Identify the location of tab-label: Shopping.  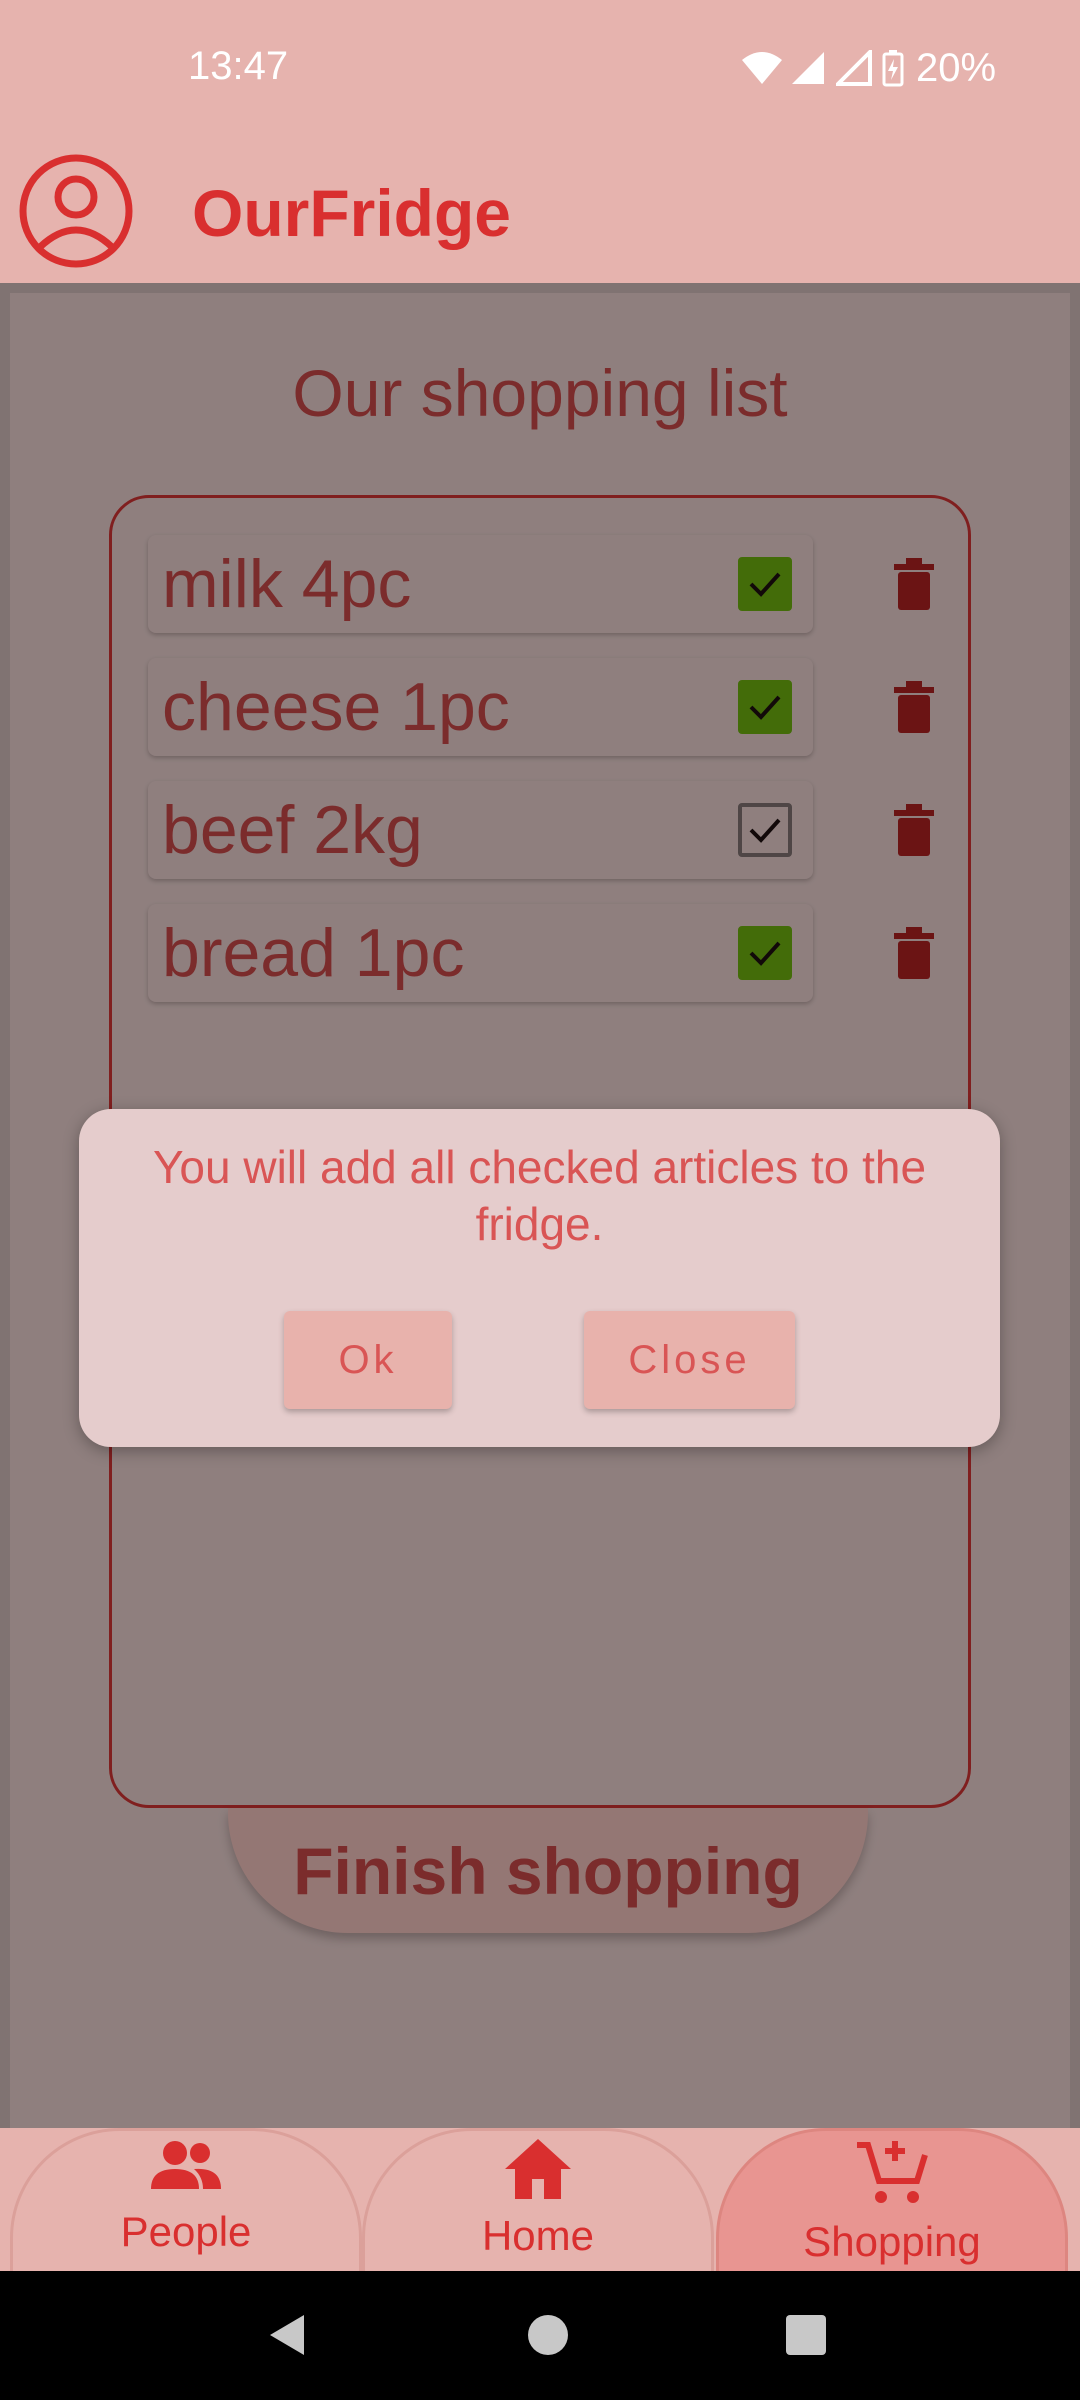
(892, 2241).